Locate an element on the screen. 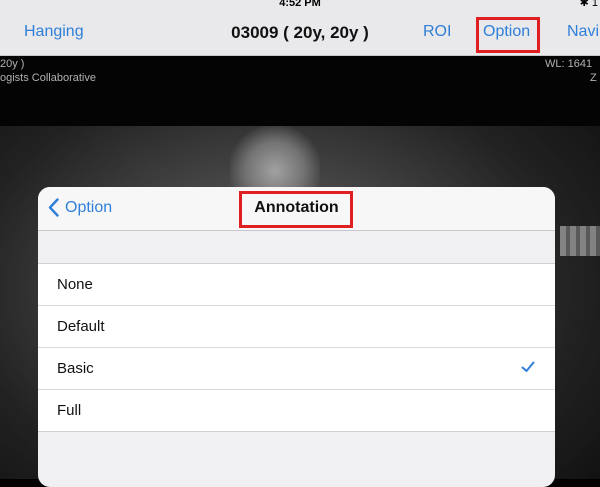 The width and height of the screenshot is (600, 487). navi-button: Navi is located at coordinates (583, 32).